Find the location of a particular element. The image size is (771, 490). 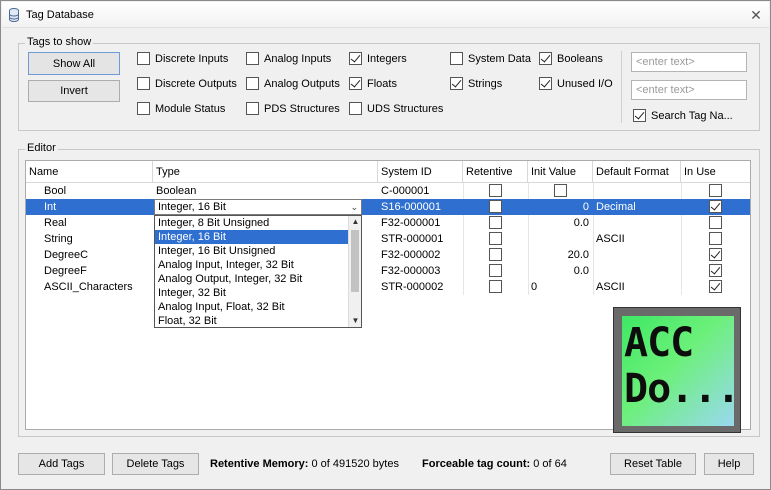

checkbox-strings: Strings is located at coordinates (476, 83).